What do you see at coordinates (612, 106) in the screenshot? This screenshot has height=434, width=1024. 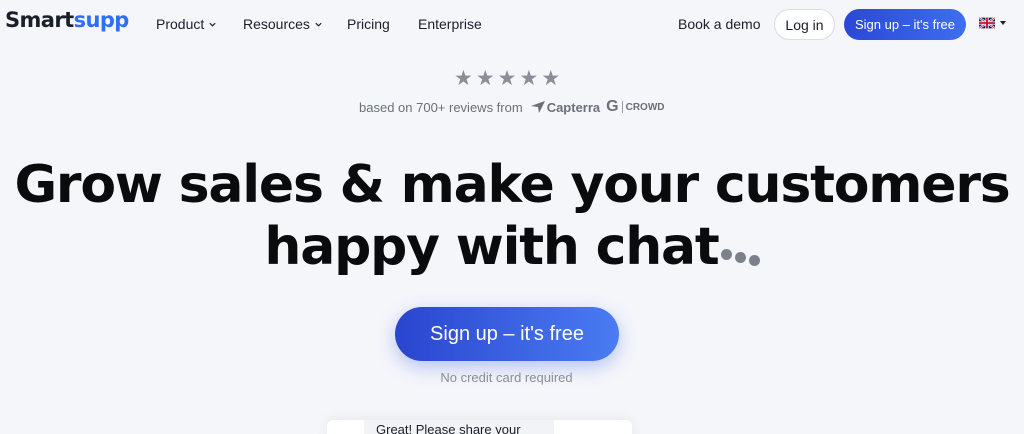 I see `g2-letter: G` at bounding box center [612, 106].